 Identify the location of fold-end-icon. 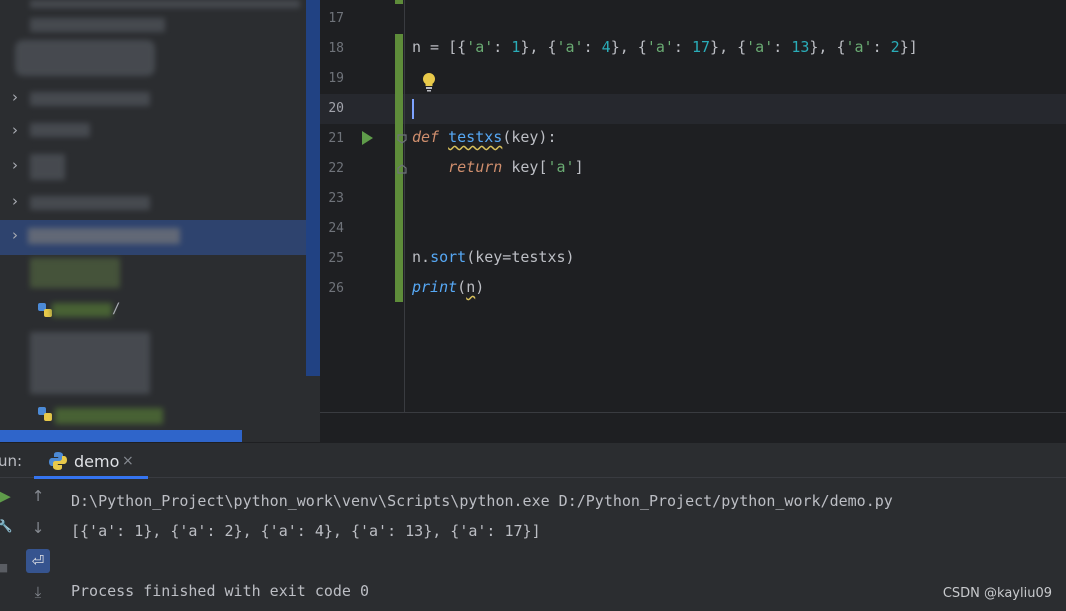
(402, 169).